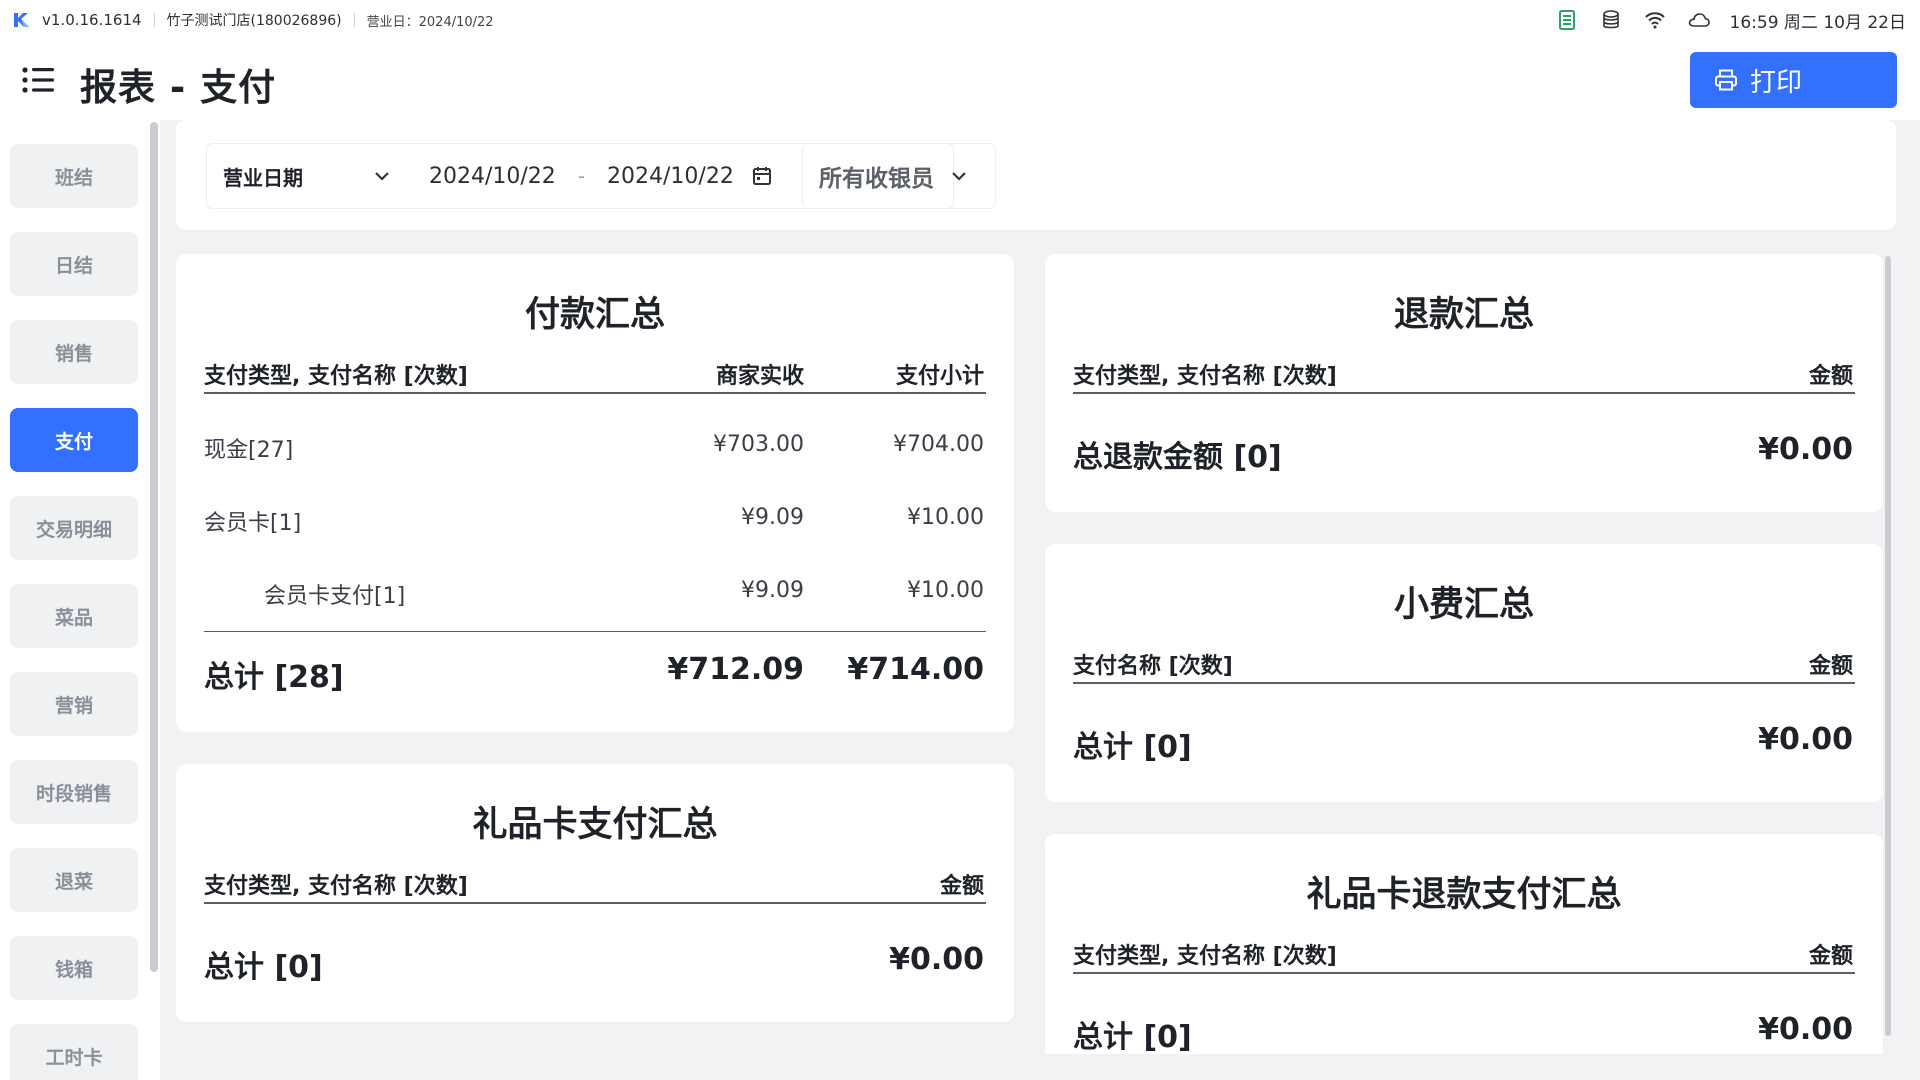 This screenshot has height=1080, width=1920. I want to click on card-title: 礼品卡退款支付汇总, so click(1464, 895).